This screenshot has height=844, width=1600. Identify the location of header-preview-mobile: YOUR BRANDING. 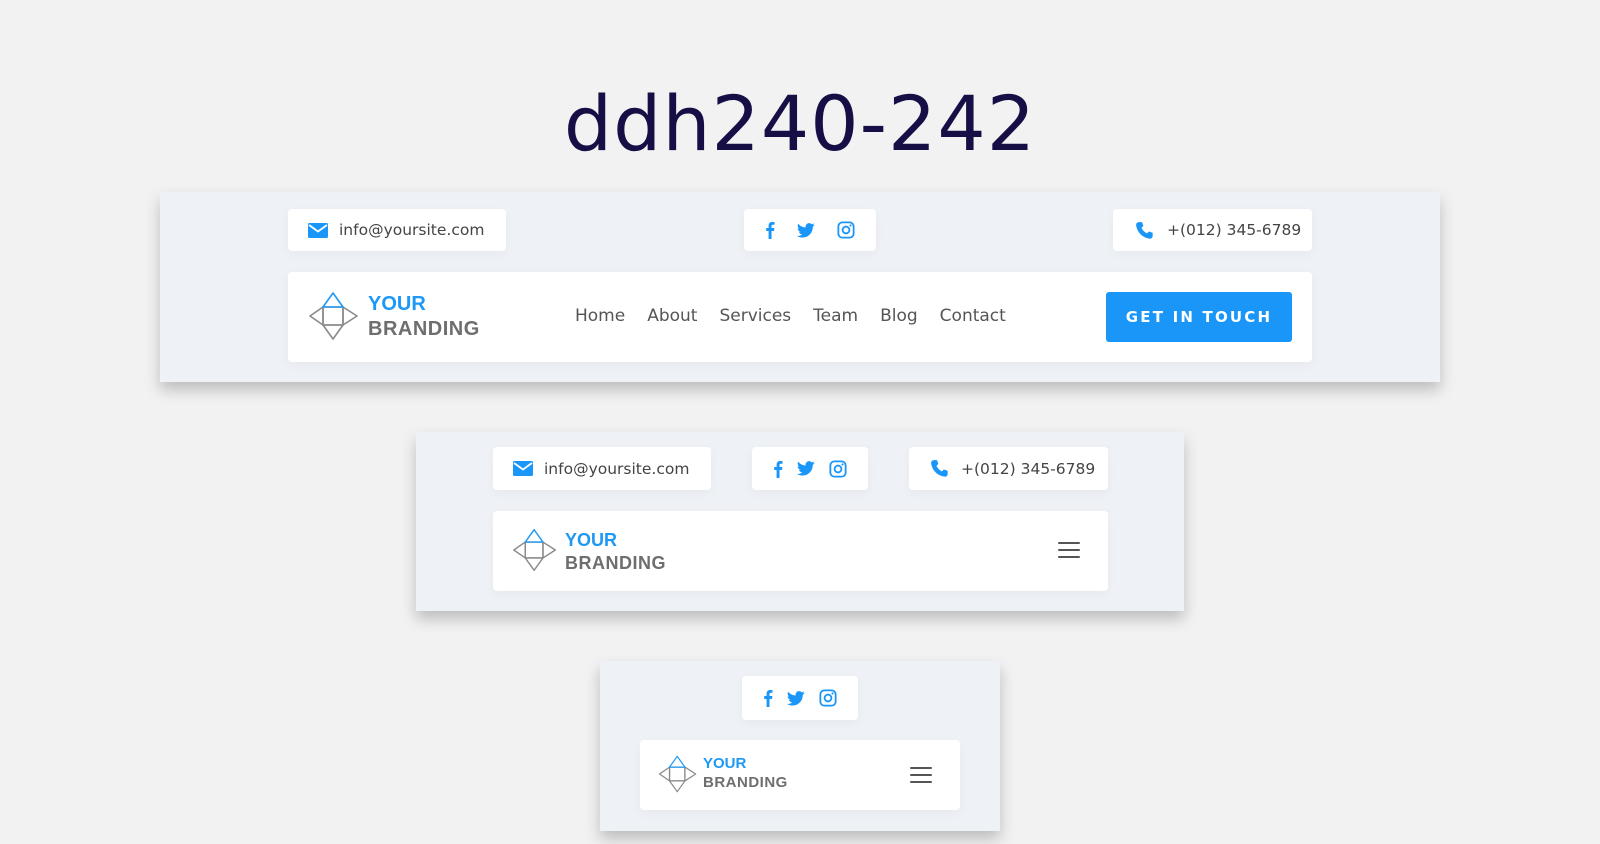
(800, 746).